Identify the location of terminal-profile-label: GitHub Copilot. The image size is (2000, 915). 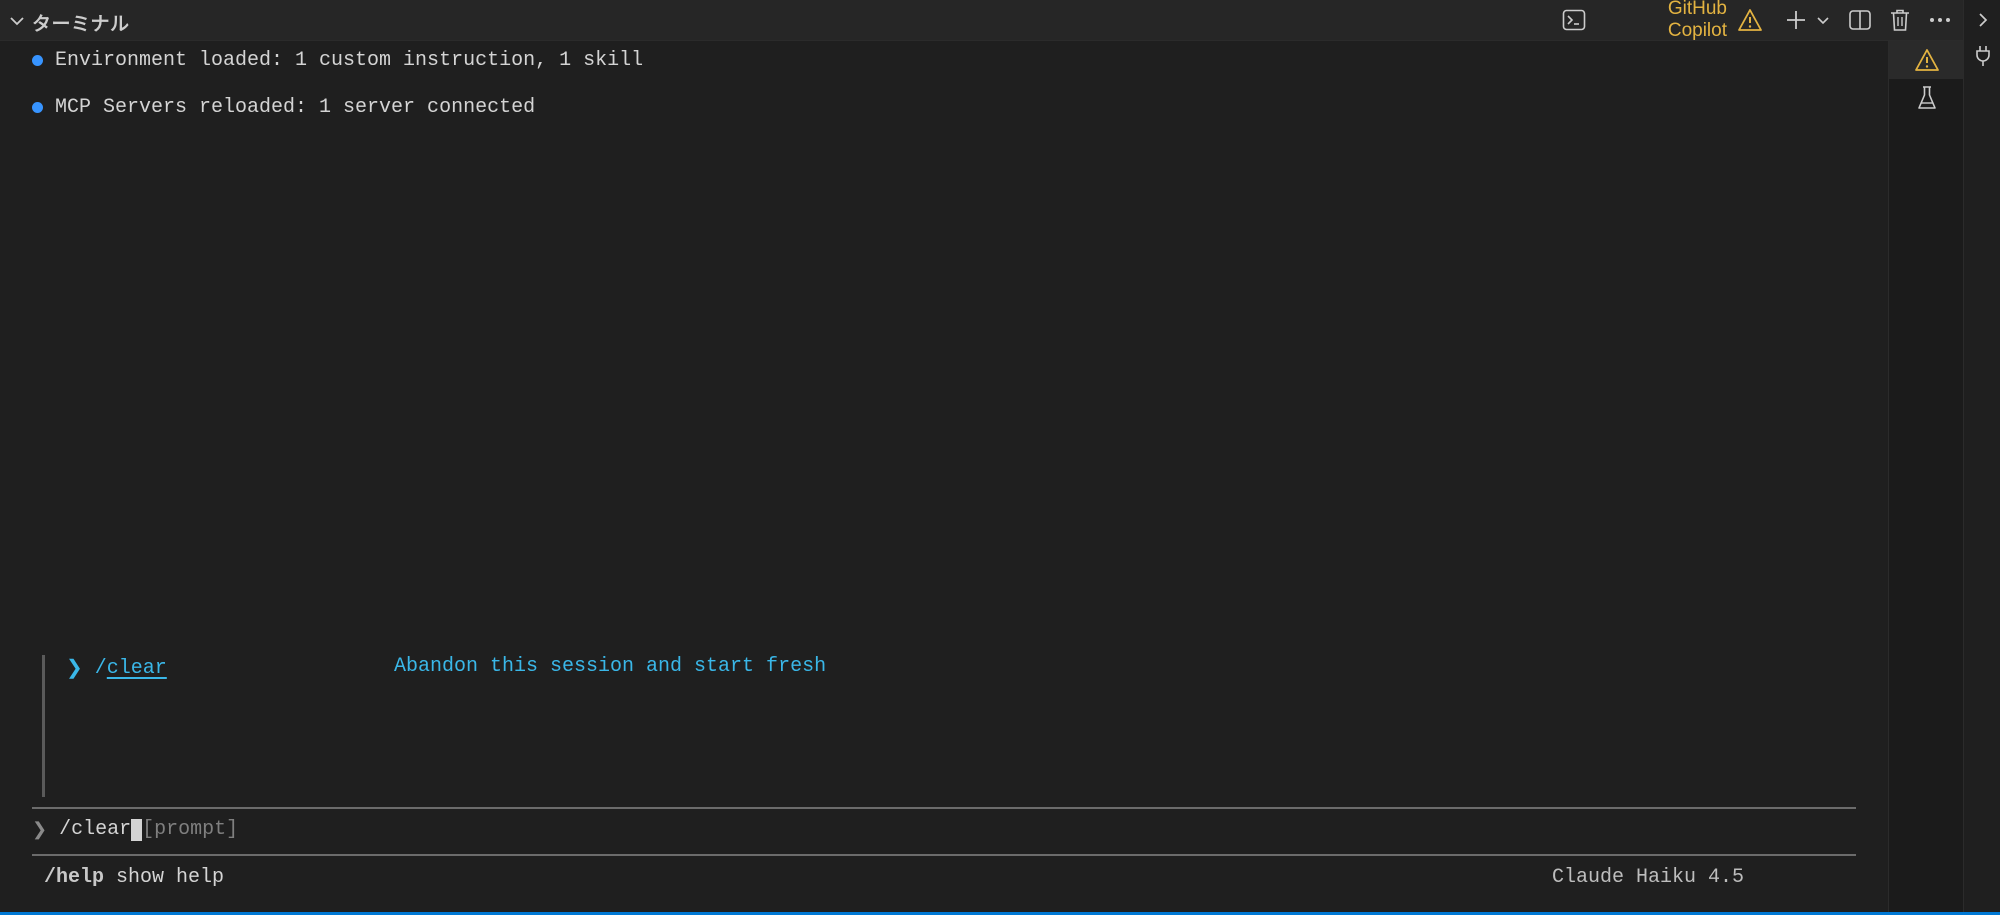
(1697, 20).